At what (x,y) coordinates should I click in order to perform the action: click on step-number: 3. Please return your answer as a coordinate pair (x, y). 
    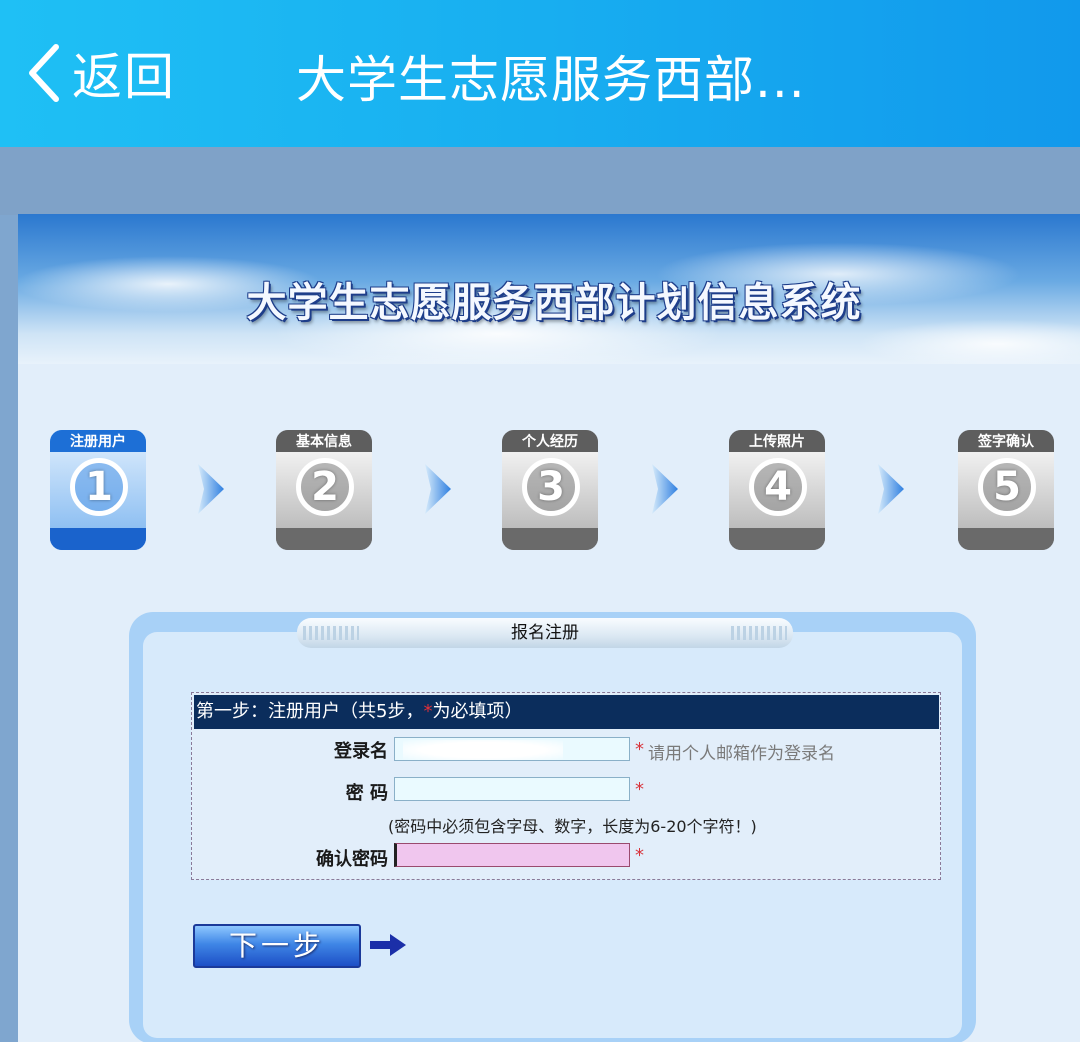
    Looking at the image, I should click on (551, 487).